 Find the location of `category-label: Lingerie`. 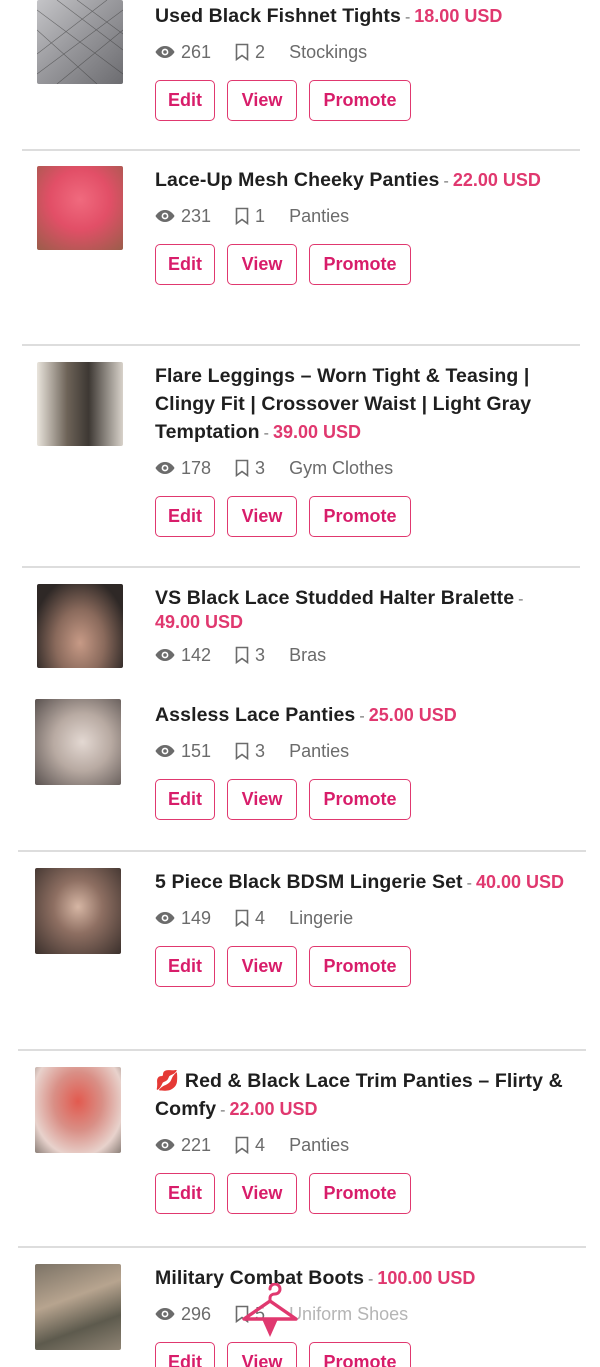

category-label: Lingerie is located at coordinates (321, 917).